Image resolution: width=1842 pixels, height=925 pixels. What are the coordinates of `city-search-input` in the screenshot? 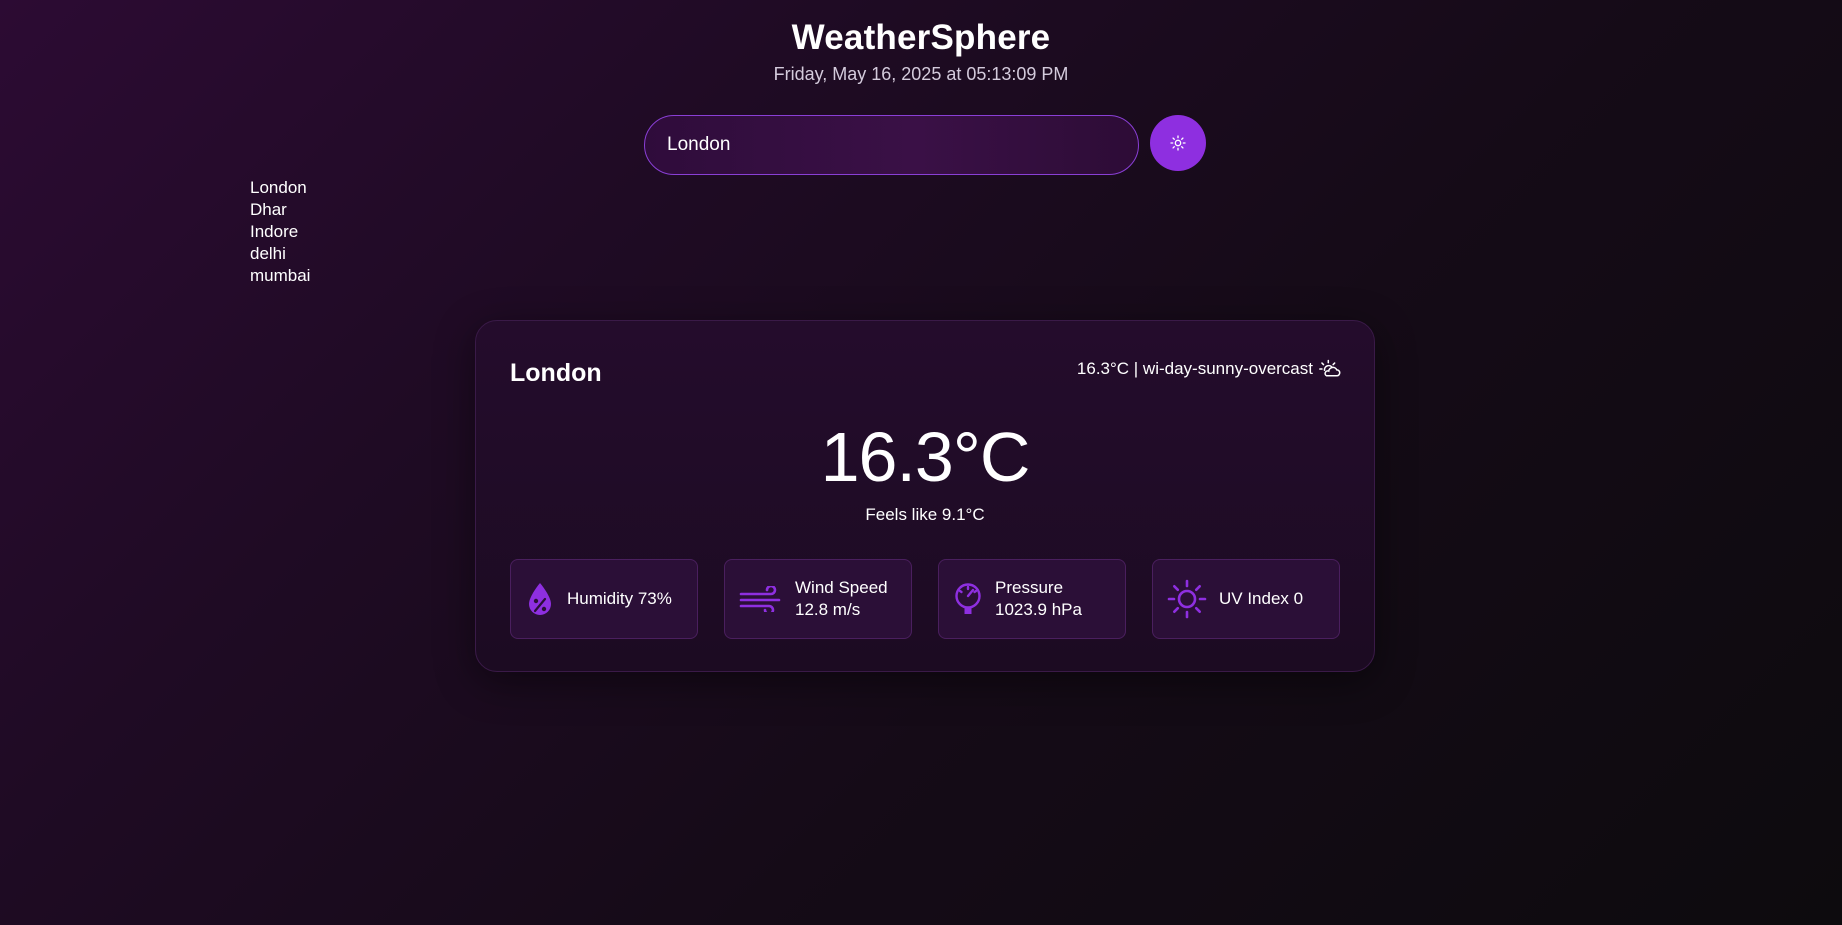 It's located at (891, 145).